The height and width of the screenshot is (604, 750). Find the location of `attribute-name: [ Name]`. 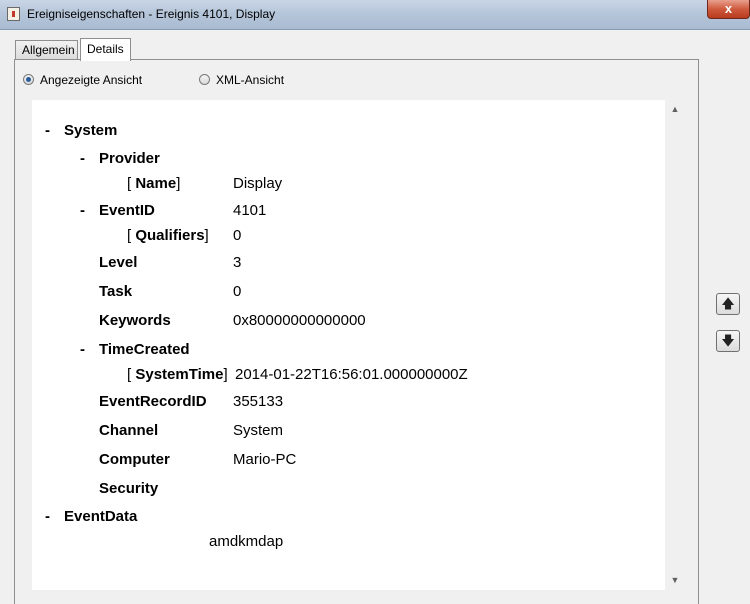

attribute-name: [ Name] is located at coordinates (153, 184).